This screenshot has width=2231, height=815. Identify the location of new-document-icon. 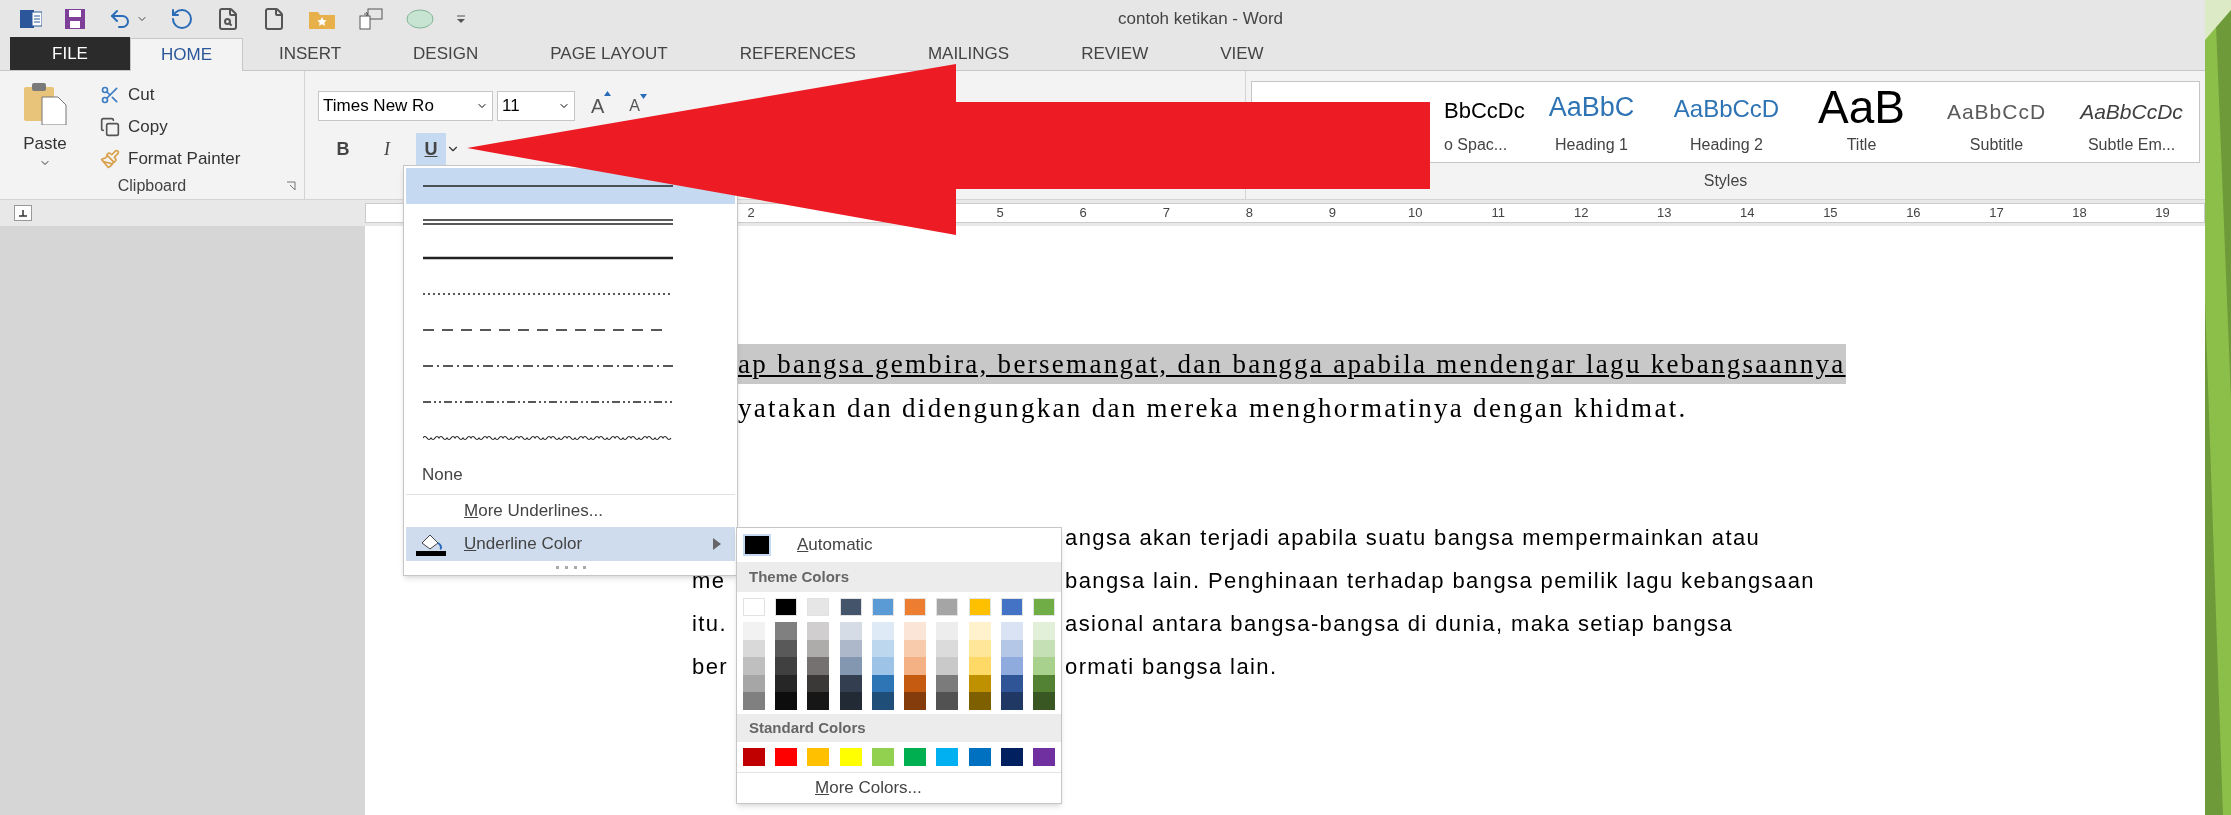
(274, 19).